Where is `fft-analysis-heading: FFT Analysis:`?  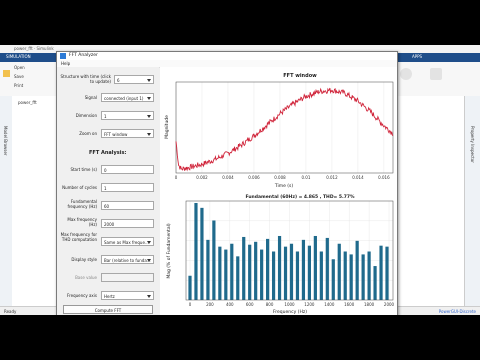 fft-analysis-heading: FFT Analysis: is located at coordinates (108, 153).